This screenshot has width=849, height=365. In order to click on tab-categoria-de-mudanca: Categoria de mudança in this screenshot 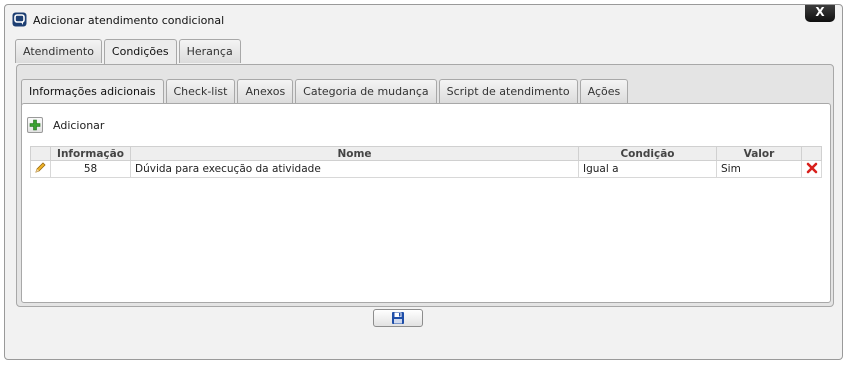, I will do `click(366, 91)`.